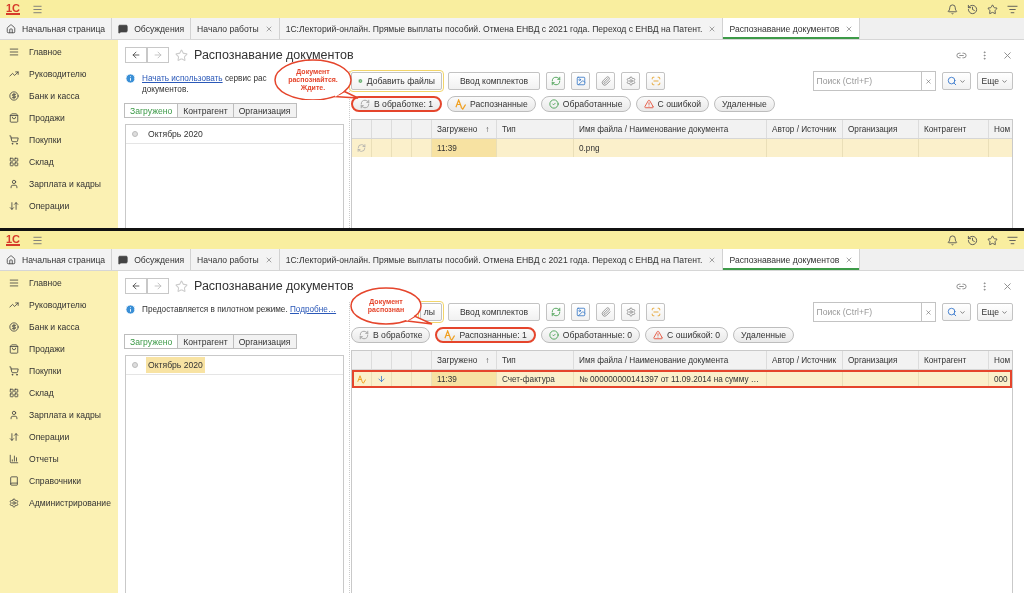  I want to click on filter-chip: С ошибкой, so click(672, 104).